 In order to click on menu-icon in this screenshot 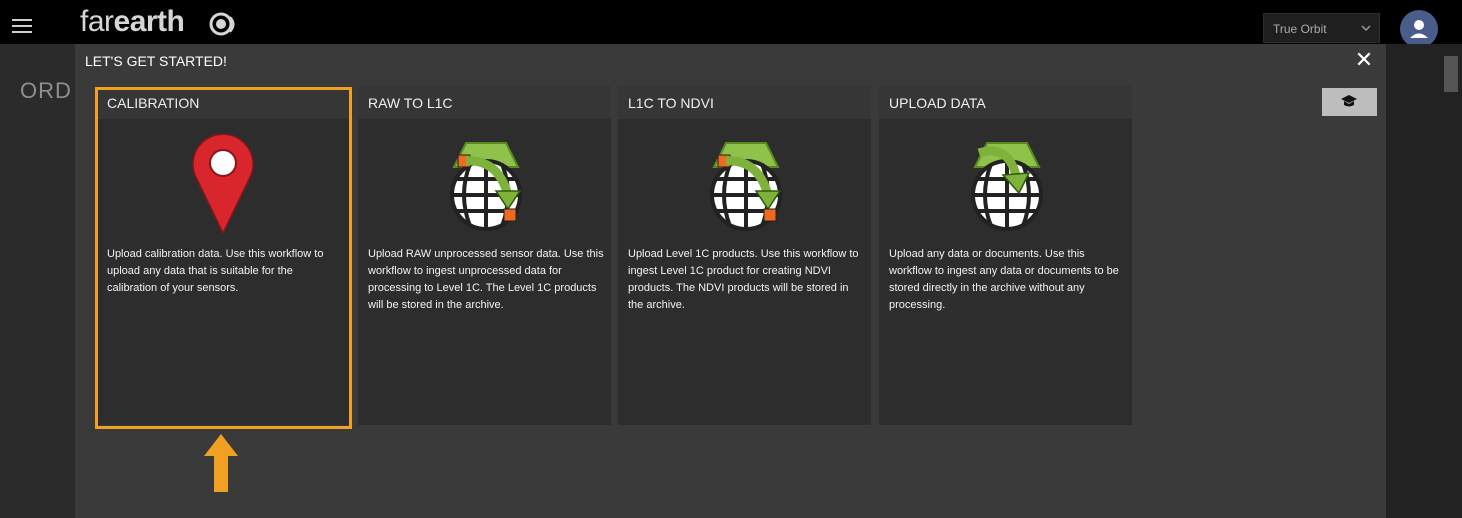, I will do `click(22, 26)`.